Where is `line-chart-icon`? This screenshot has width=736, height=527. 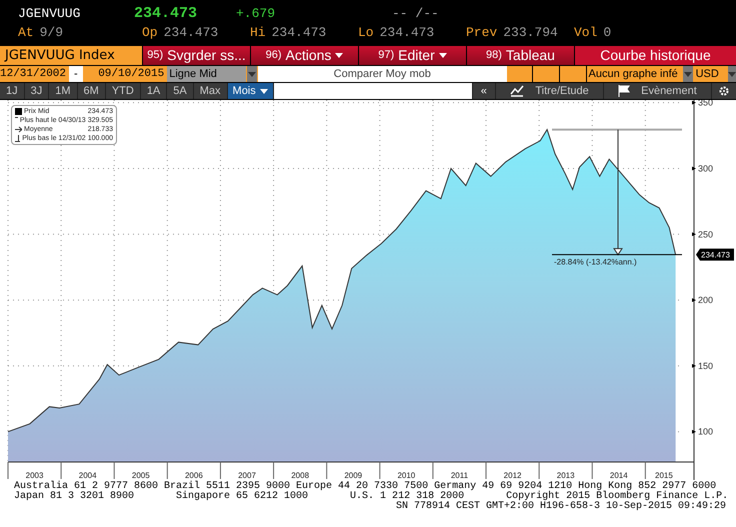
line-chart-icon is located at coordinates (517, 91).